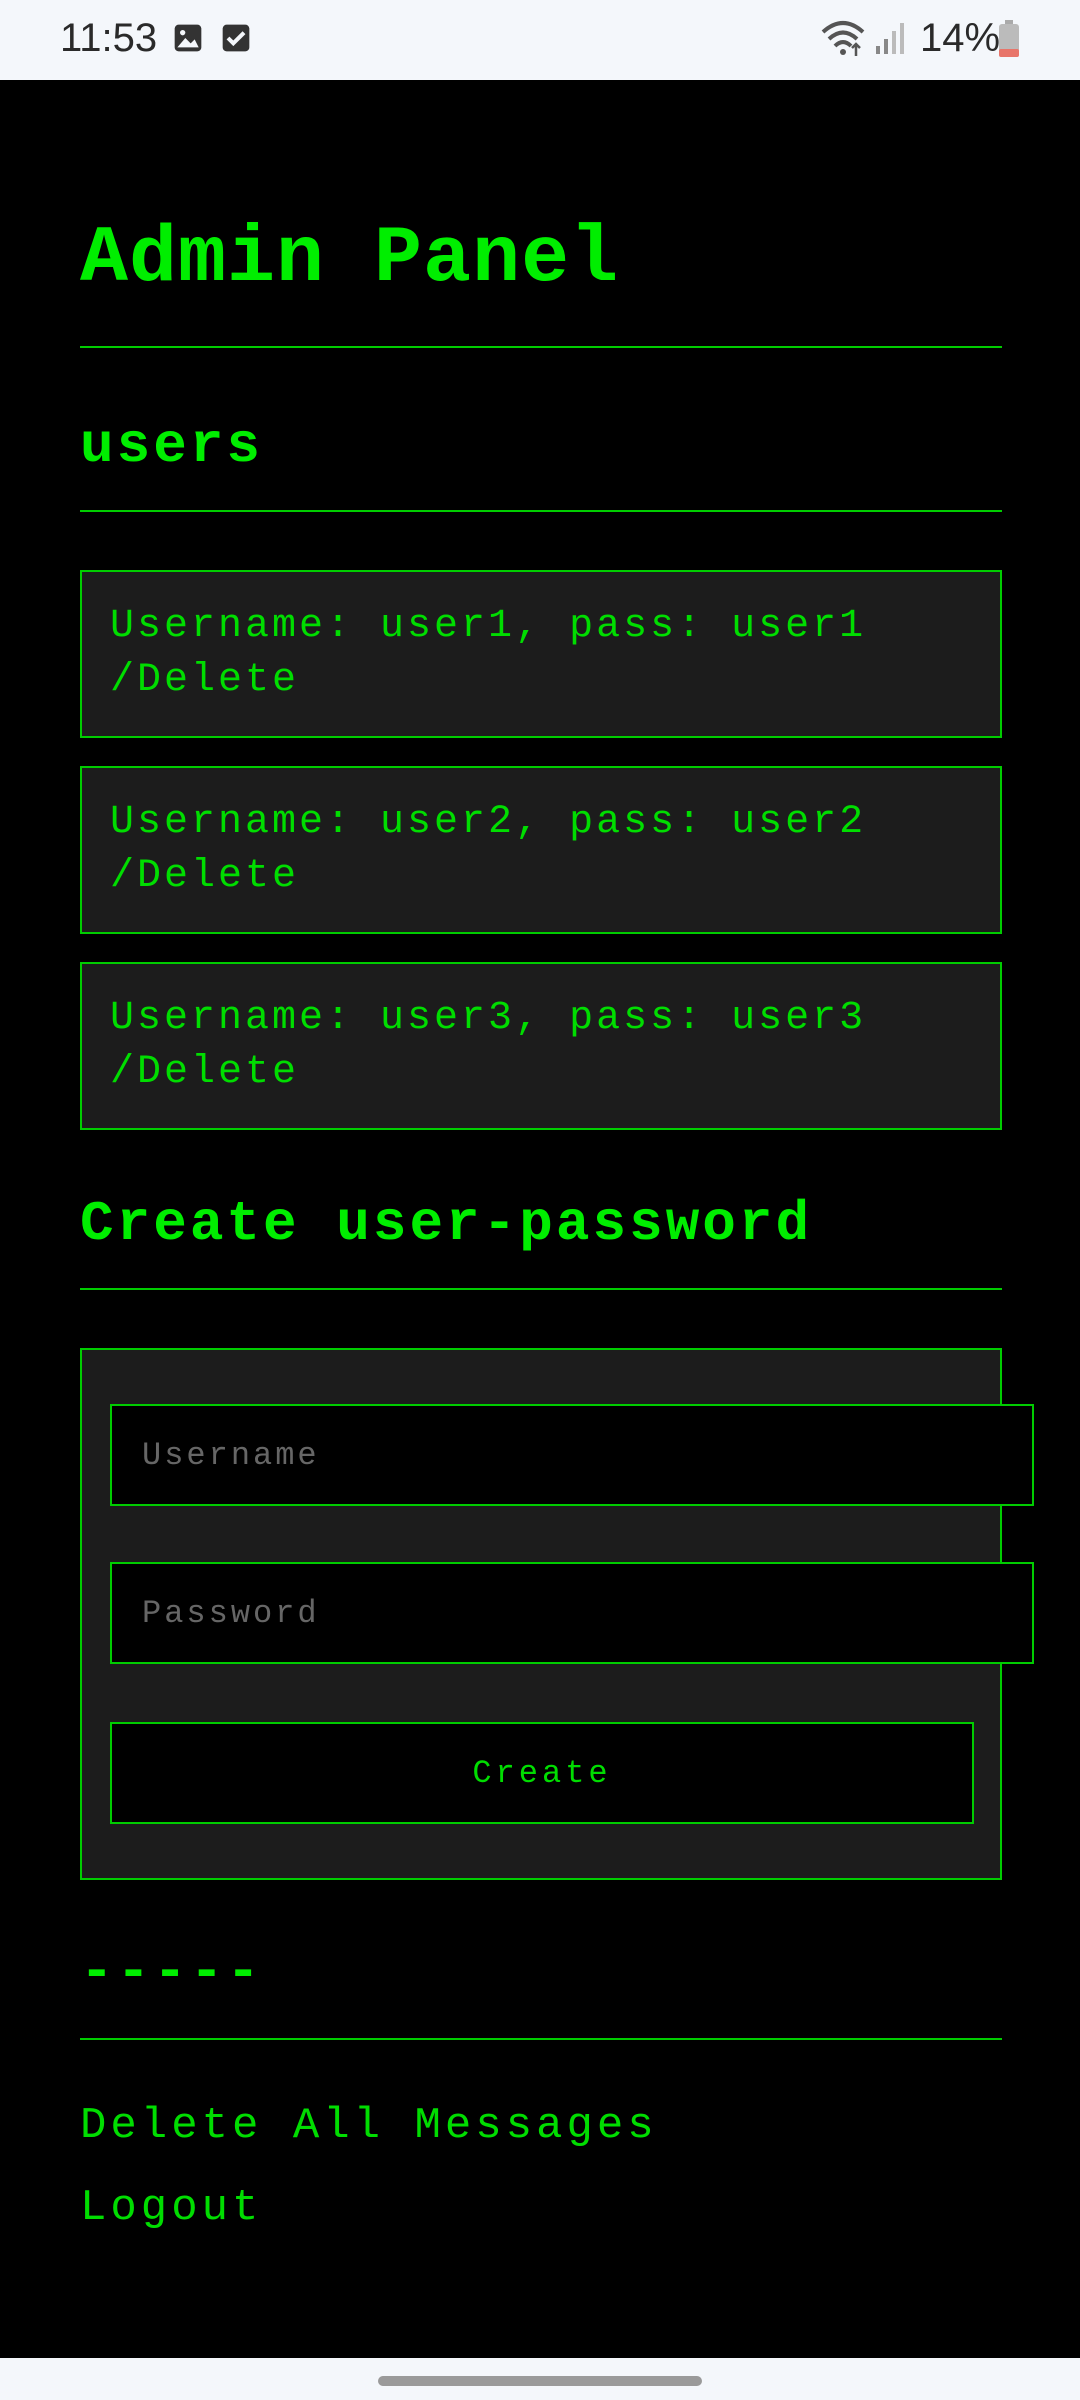 This screenshot has width=1080, height=2400. I want to click on create-button: Create, so click(542, 1773).